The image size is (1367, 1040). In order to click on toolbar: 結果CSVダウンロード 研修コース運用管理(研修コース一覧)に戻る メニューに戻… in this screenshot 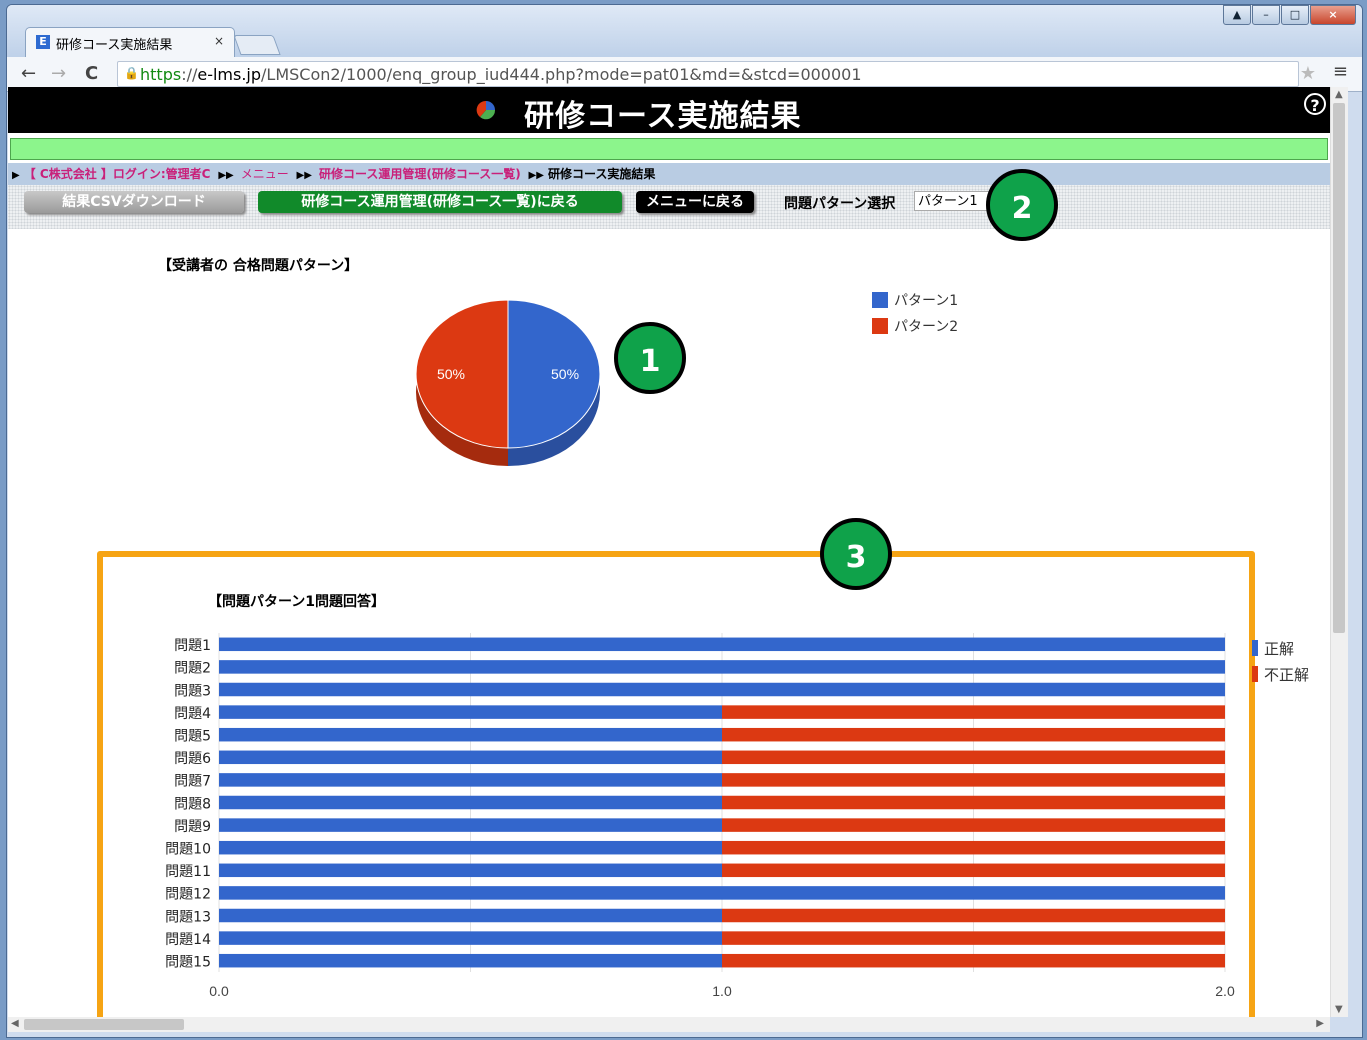, I will do `click(669, 207)`.